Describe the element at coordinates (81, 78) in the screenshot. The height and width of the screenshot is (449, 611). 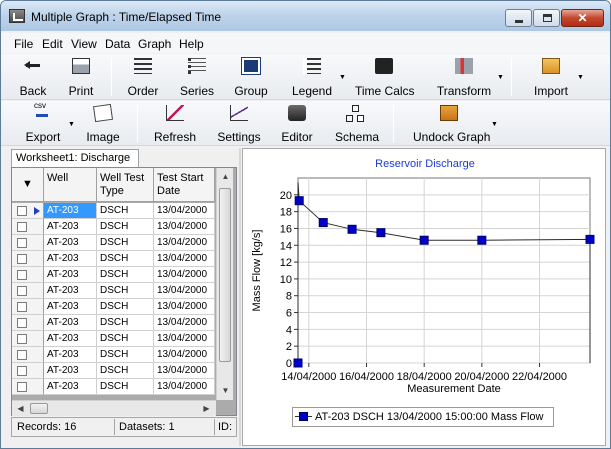
I see `print-button: Print` at that location.